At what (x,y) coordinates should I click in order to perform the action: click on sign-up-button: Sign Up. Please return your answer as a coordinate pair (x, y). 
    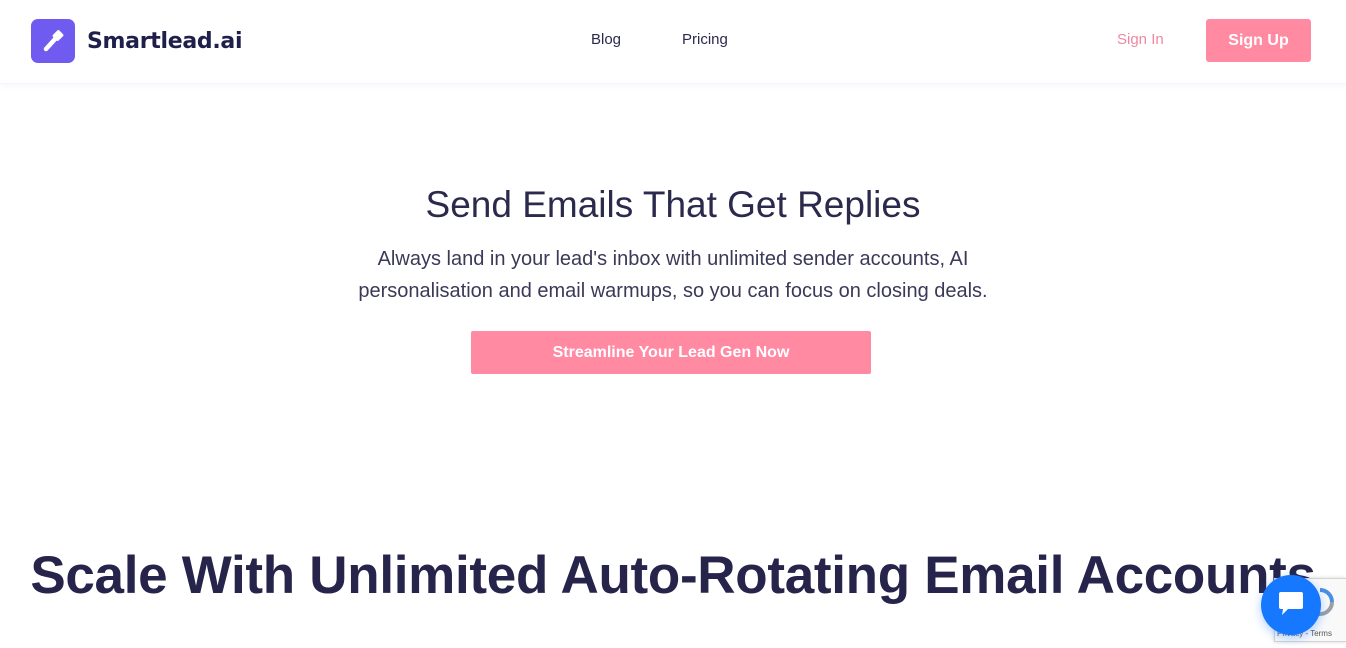
    Looking at the image, I should click on (1258, 40).